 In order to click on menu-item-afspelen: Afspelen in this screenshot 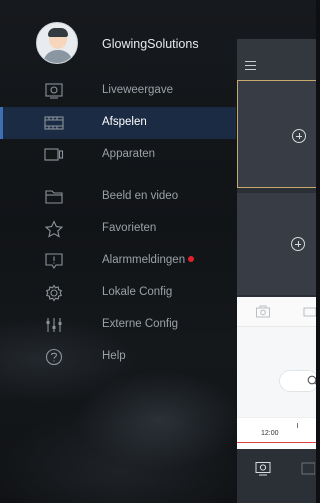, I will do `click(118, 123)`.